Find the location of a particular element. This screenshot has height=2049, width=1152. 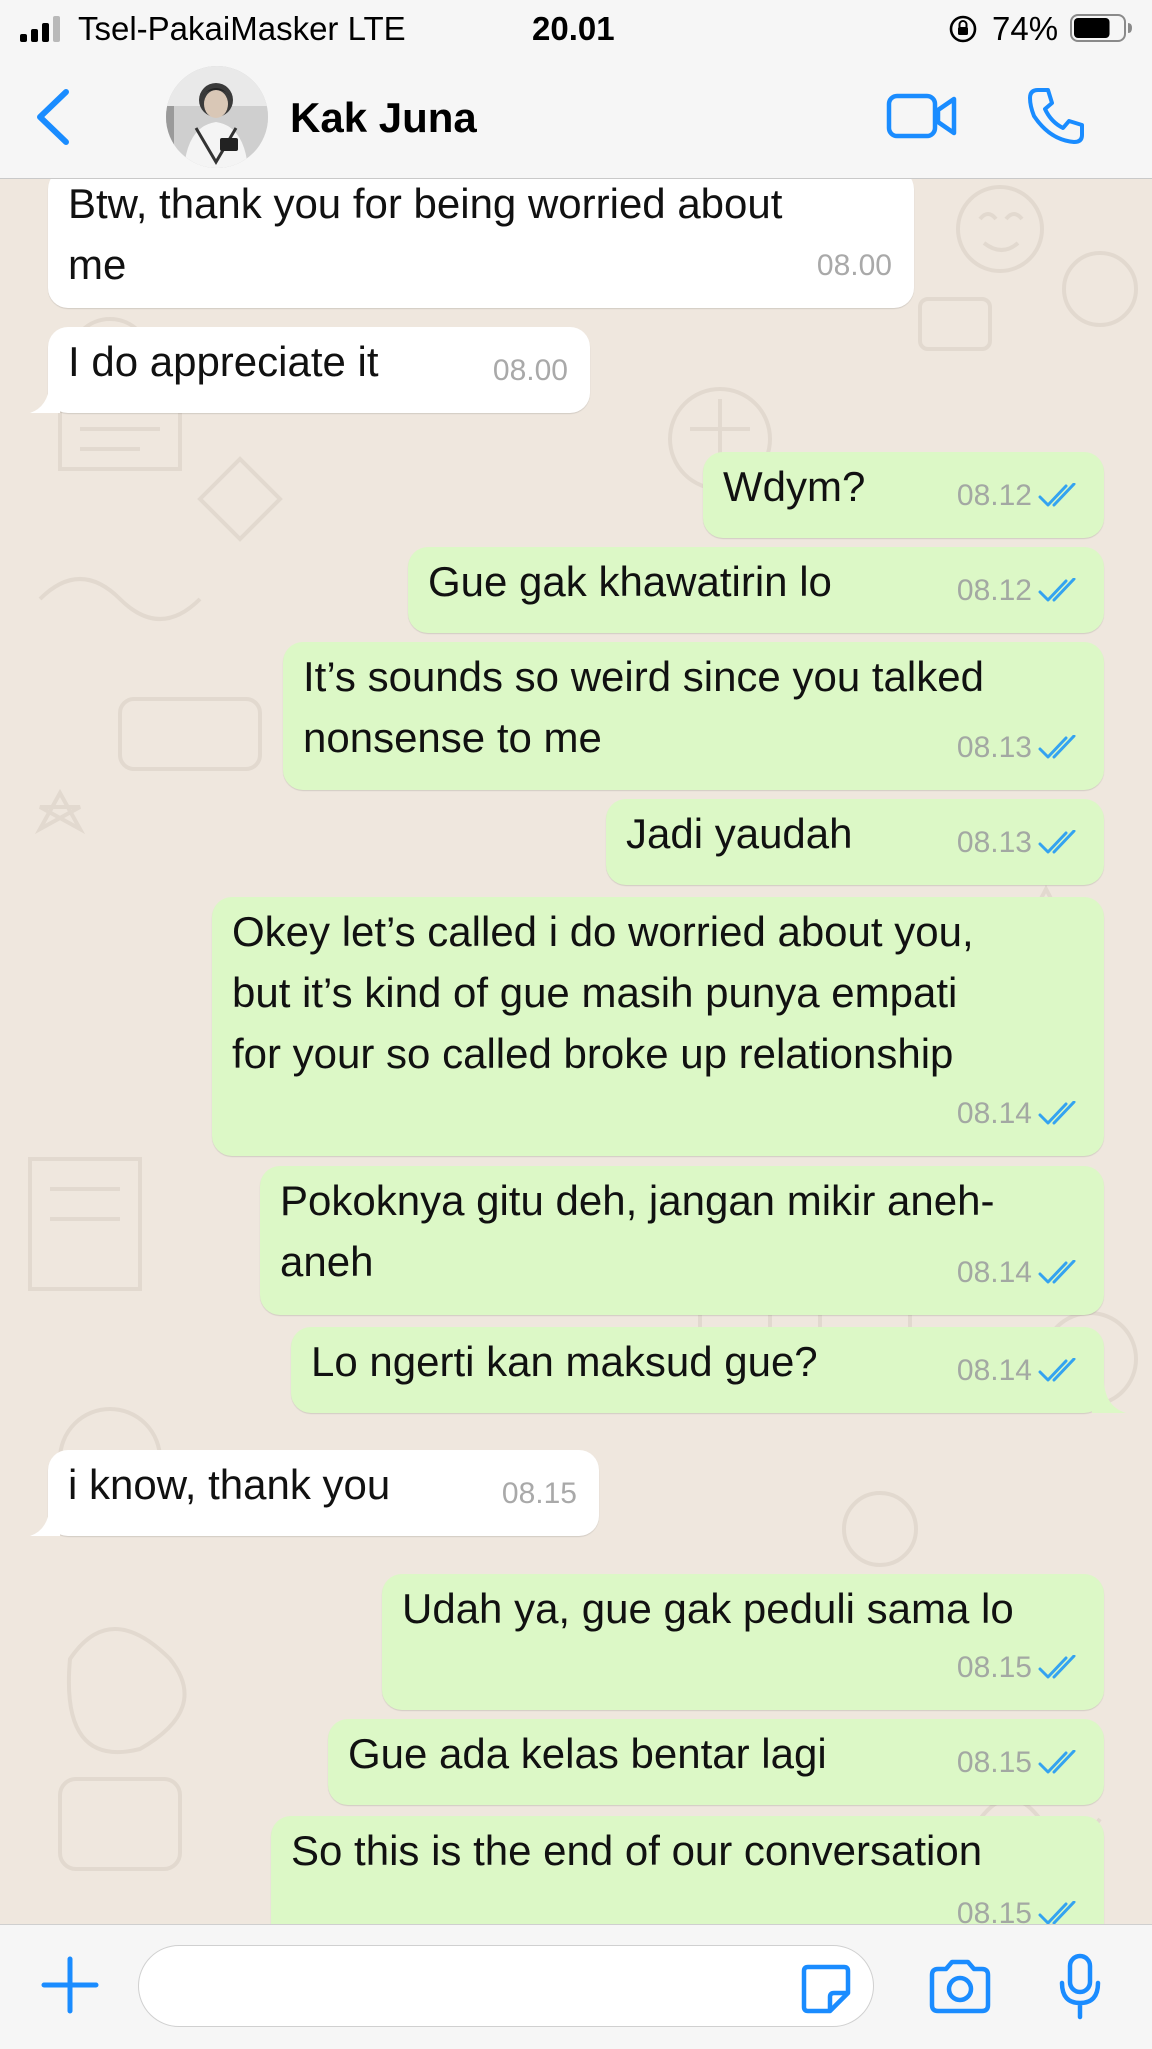

sticker-icon is located at coordinates (826, 1989).